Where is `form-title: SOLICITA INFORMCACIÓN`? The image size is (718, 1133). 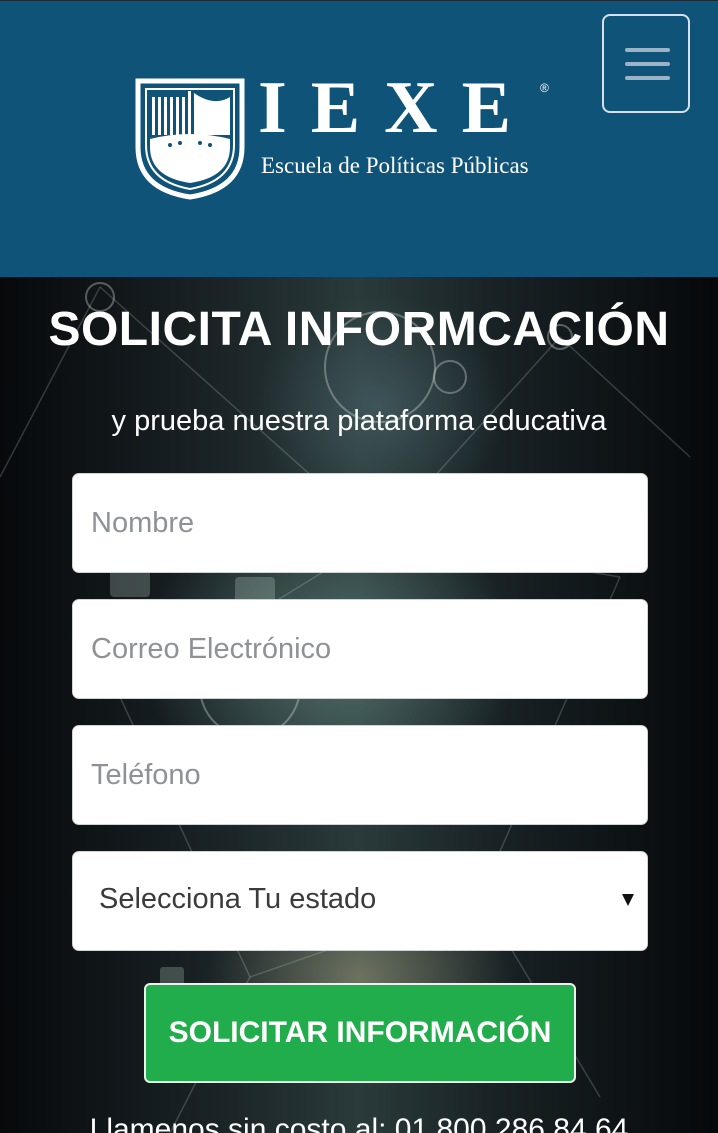 form-title: SOLICITA INFORMCACIÓN is located at coordinates (359, 329).